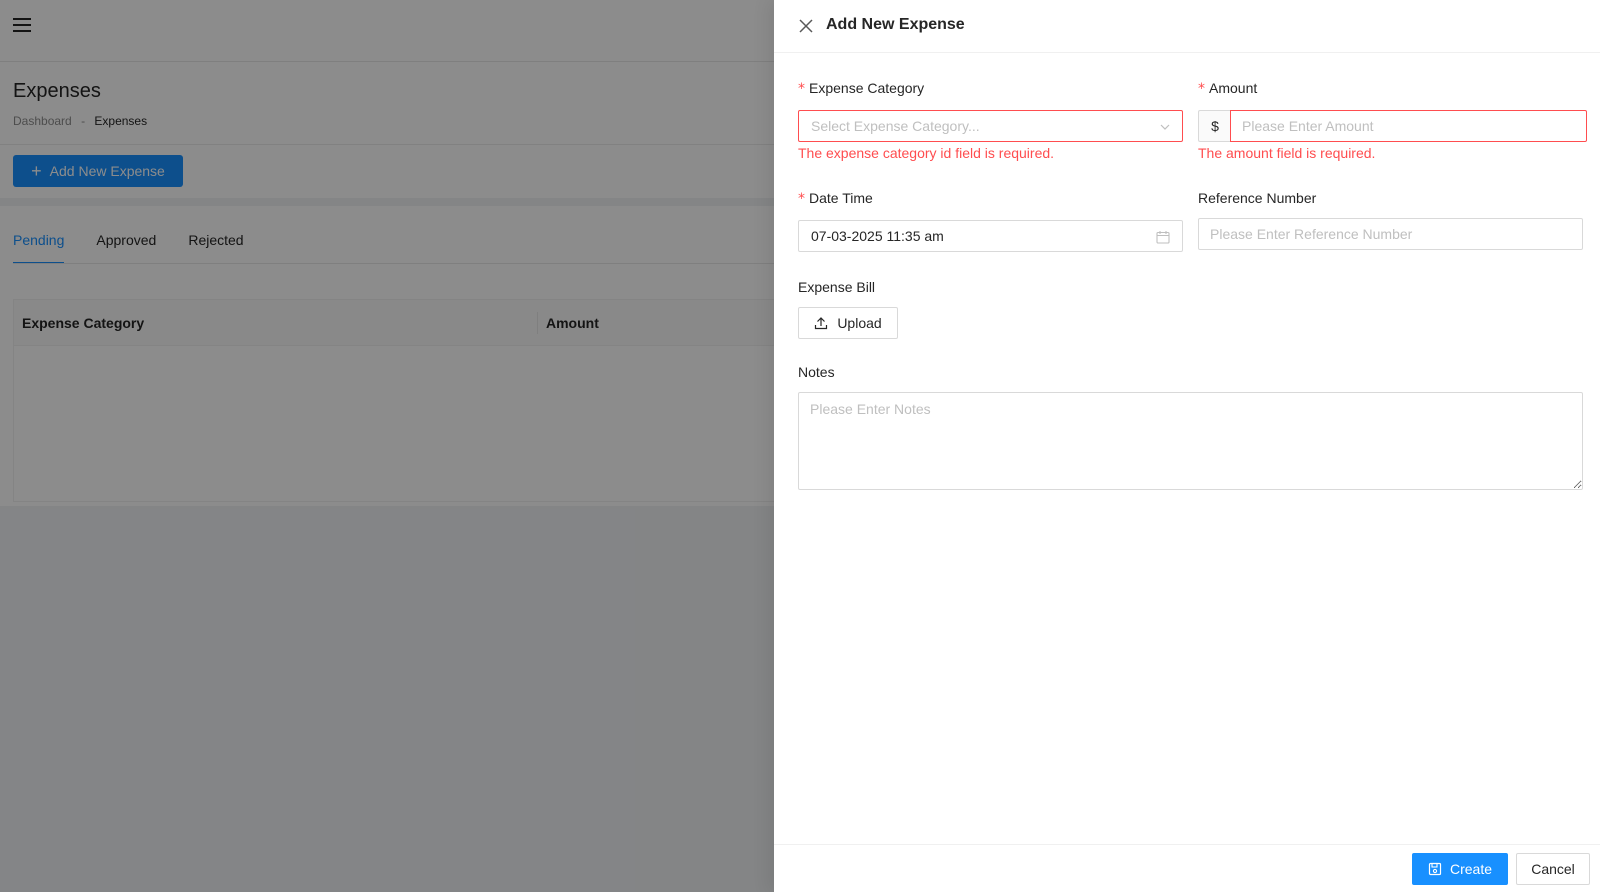 Image resolution: width=1600 pixels, height=892 pixels. I want to click on expense-category-label: * Expense Category, so click(861, 88).